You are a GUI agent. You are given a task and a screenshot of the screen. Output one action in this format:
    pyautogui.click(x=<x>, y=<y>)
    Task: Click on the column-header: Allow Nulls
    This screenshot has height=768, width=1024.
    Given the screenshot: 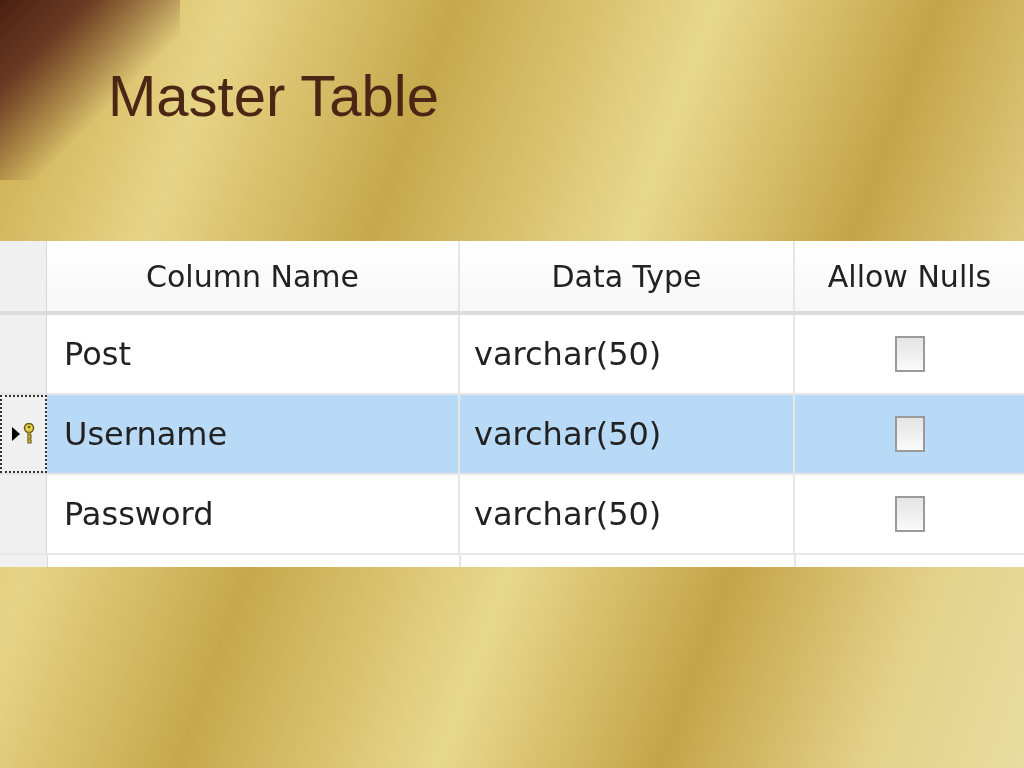 What is the action you would take?
    pyautogui.click(x=909, y=276)
    